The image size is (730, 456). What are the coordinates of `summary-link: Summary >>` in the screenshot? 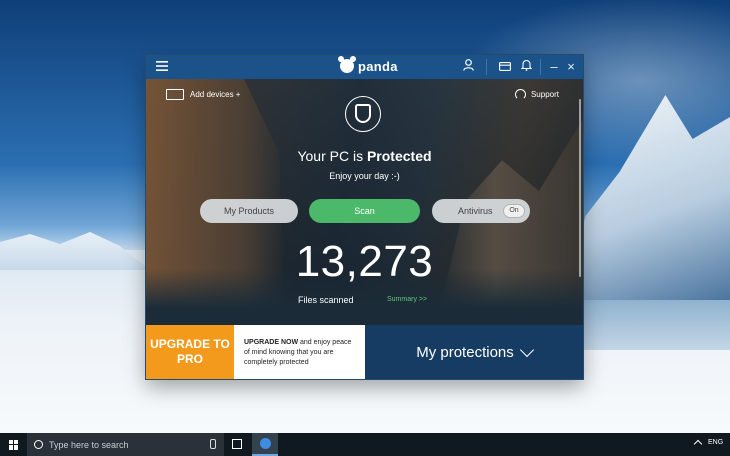 It's located at (407, 299).